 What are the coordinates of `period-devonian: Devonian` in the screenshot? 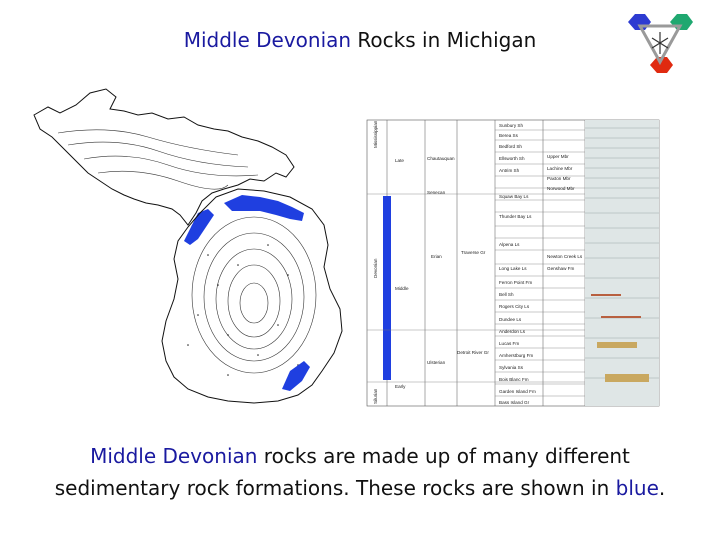 It's located at (375, 268).